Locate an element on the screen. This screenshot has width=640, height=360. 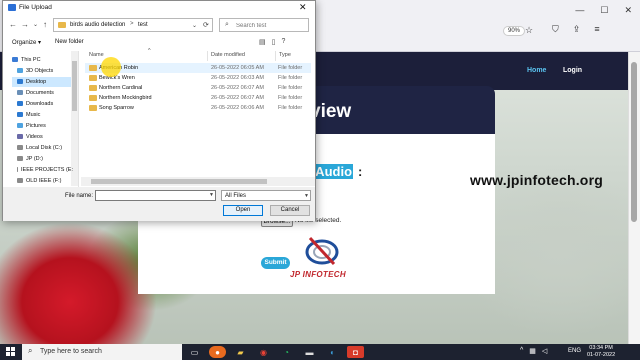
chrome-icon: ◉ is located at coordinates (263, 352).